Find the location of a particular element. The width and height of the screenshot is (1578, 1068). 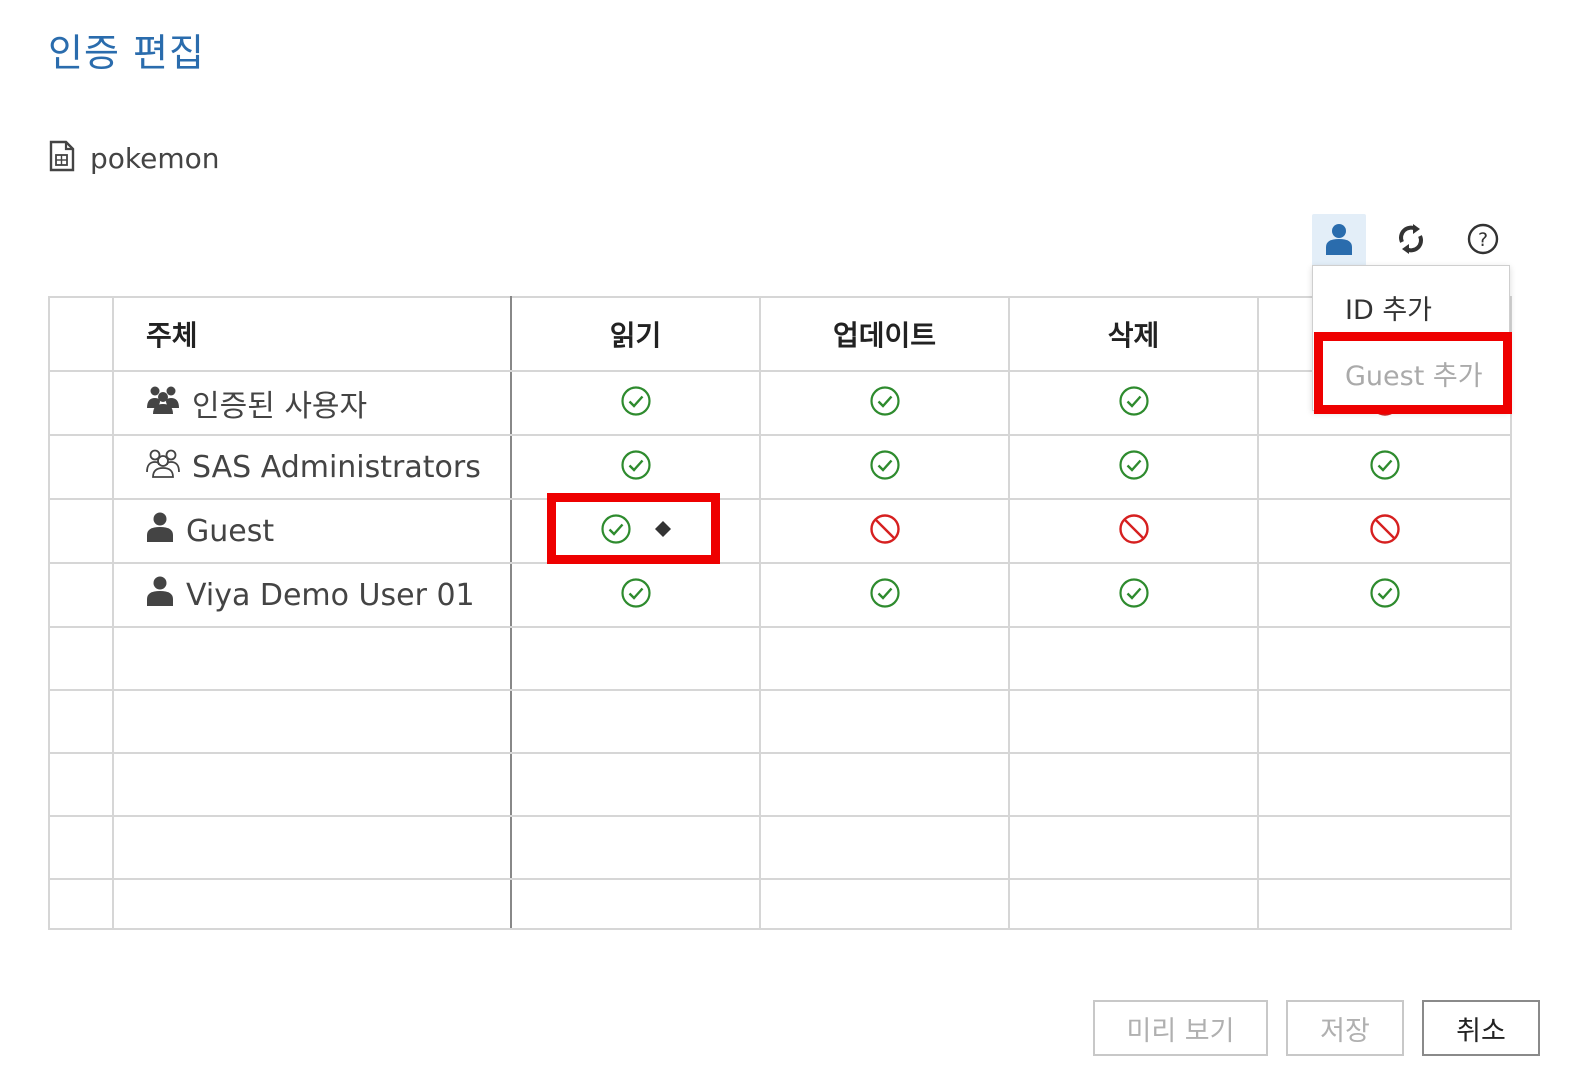

table-header-row: 주체 읽기 업데이트 삭제 is located at coordinates (780, 334).